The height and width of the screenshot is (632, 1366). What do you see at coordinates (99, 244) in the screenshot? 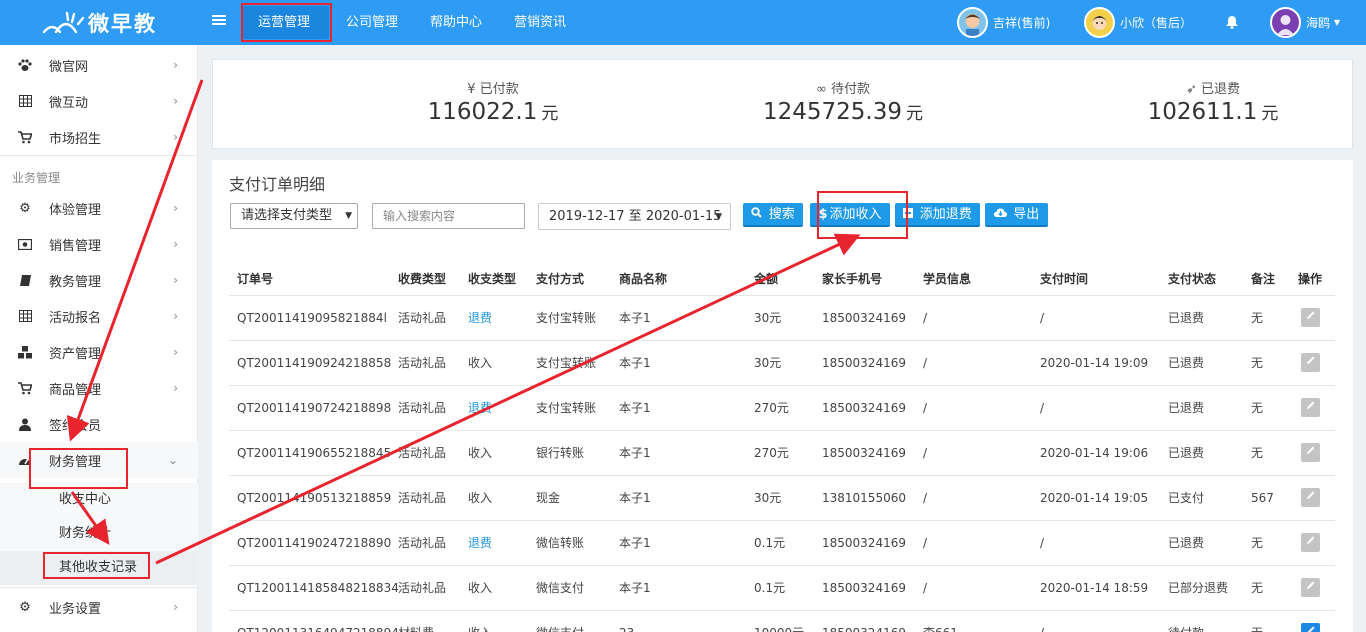
I see `sidebar-item-sales: 销售管理 ›` at bounding box center [99, 244].